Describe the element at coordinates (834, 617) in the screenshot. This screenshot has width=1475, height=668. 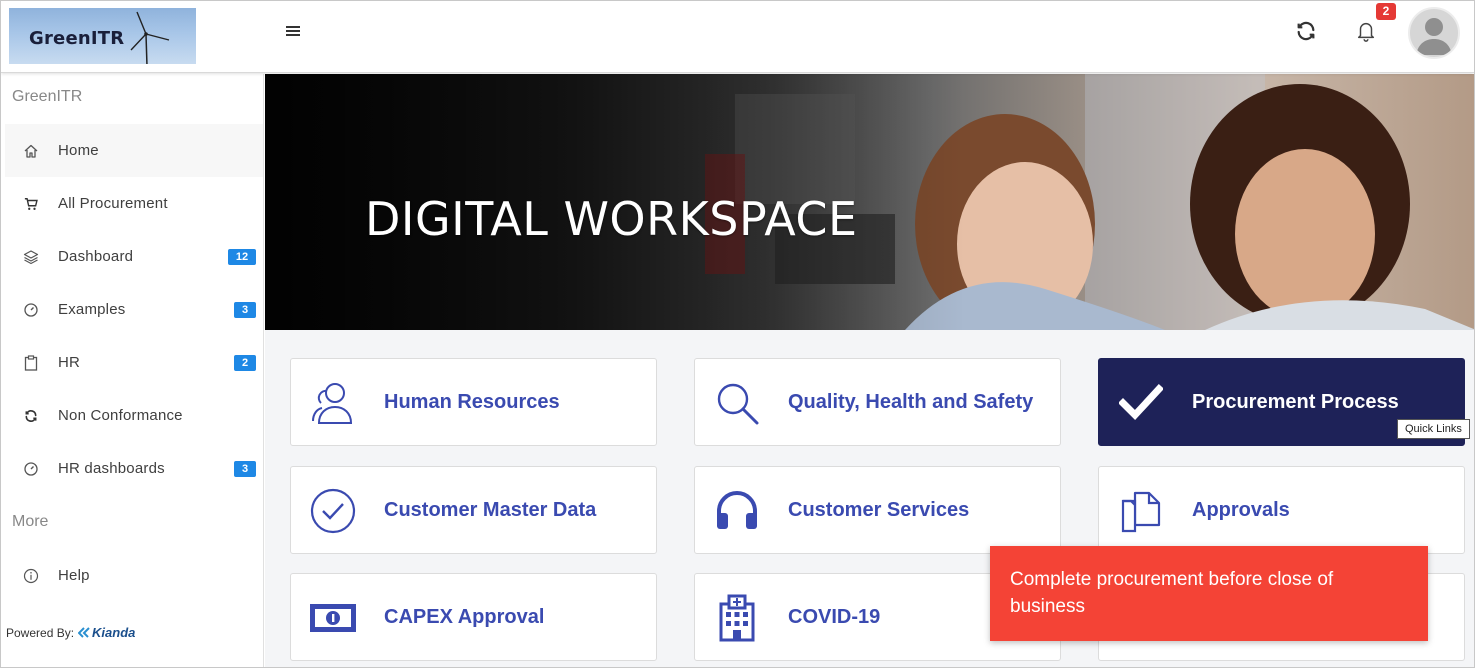
I see `tile-label: COVID-19` at that location.